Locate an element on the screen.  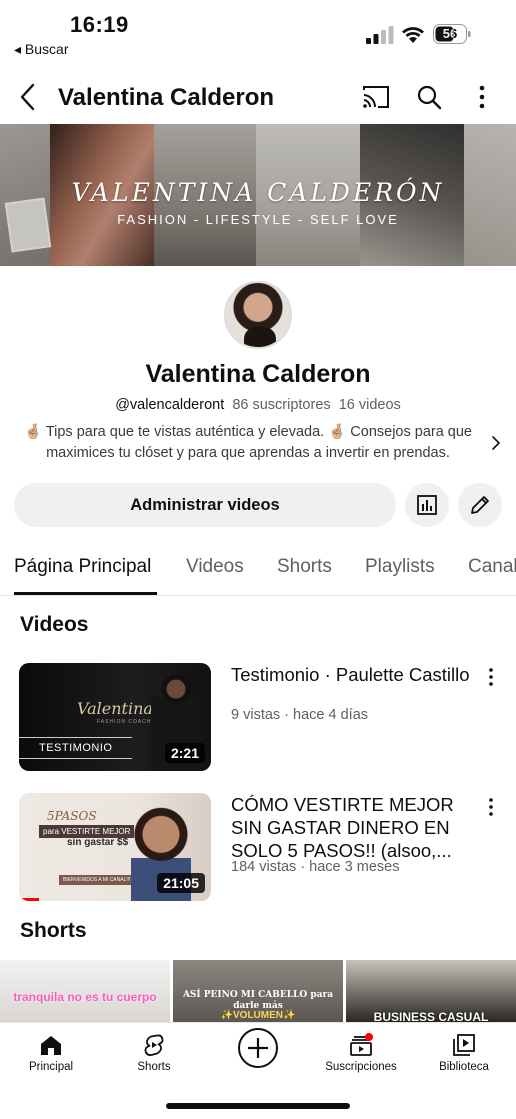
cast-icon is located at coordinates (376, 97).